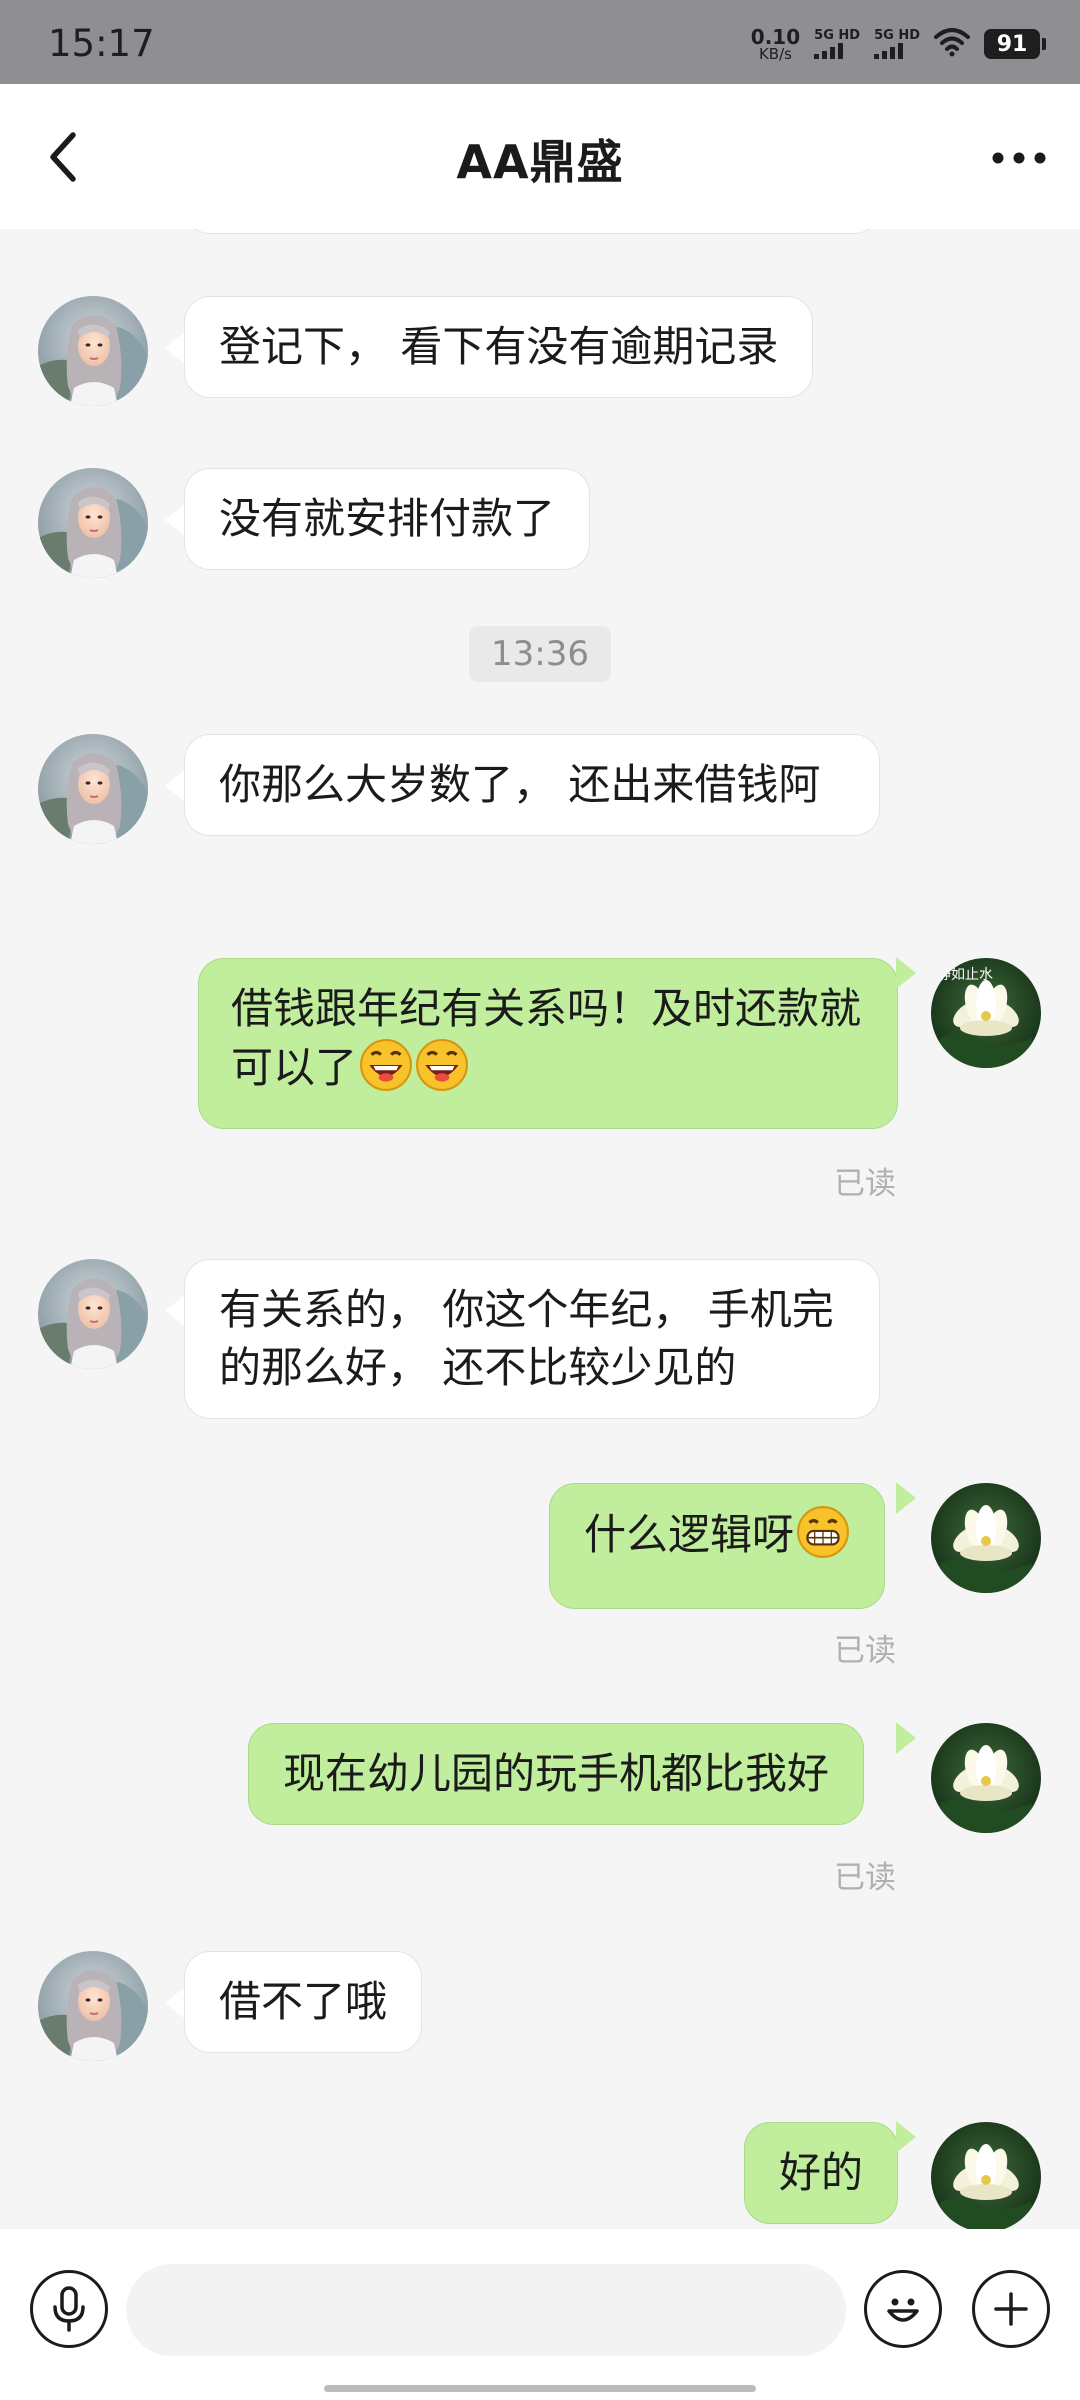 The width and height of the screenshot is (1080, 2400). Describe the element at coordinates (897, 35) in the screenshot. I see `sim2-label: 5G HD` at that location.